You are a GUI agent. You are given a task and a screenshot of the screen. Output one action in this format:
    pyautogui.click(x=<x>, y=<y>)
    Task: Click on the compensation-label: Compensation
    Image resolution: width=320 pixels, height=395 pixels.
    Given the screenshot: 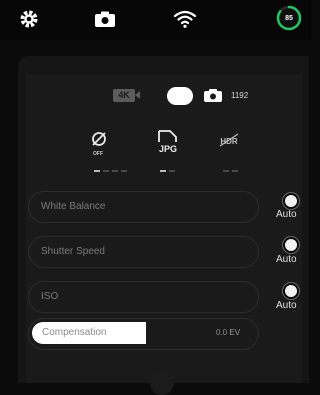 What is the action you would take?
    pyautogui.click(x=74, y=332)
    